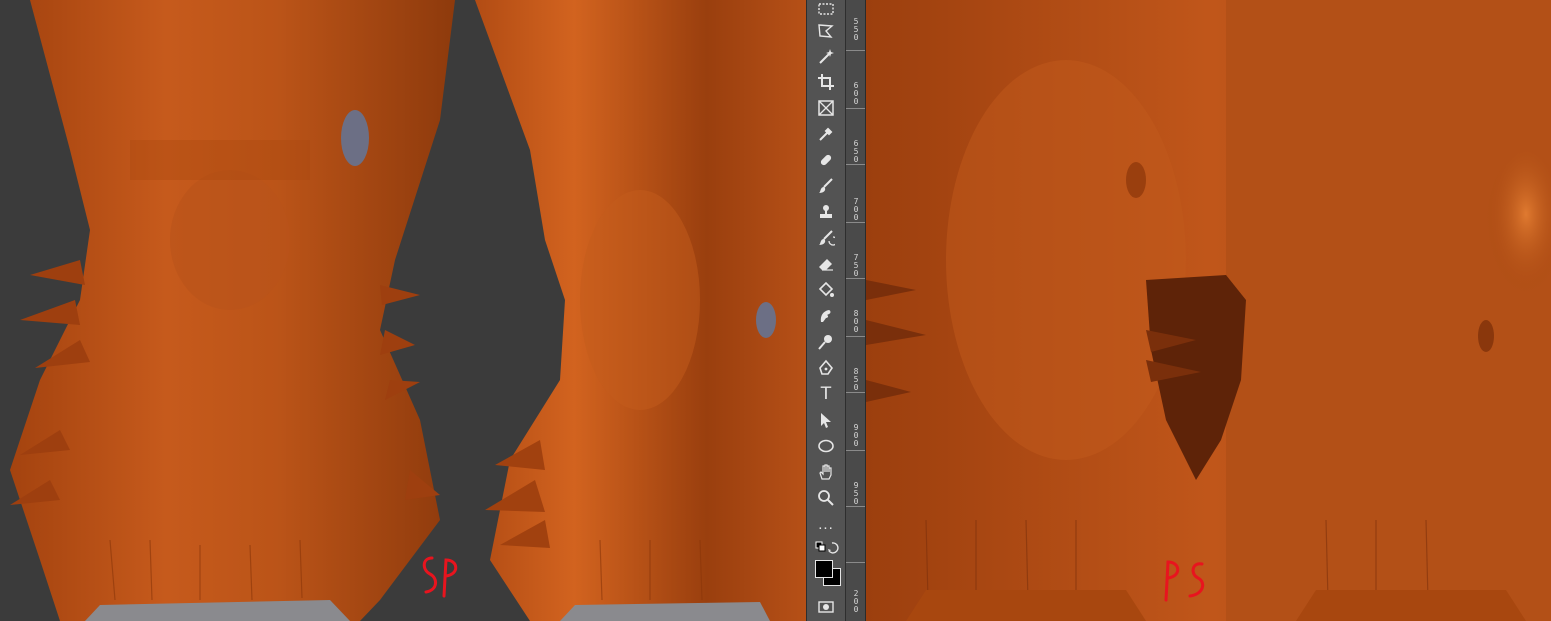 Image resolution: width=1551 pixels, height=621 pixels. What do you see at coordinates (1184, 581) in the screenshot?
I see `ps-annotation-strokes` at bounding box center [1184, 581].